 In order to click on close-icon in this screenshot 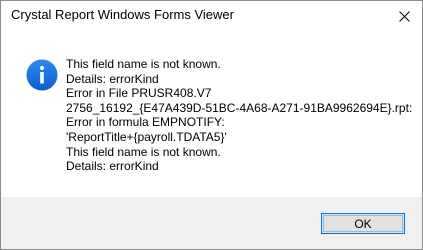, I will do `click(404, 16)`.